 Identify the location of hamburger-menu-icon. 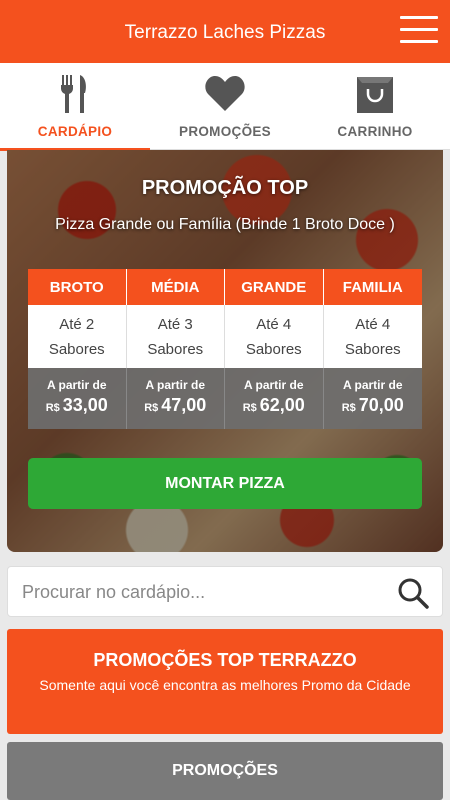
(419, 31).